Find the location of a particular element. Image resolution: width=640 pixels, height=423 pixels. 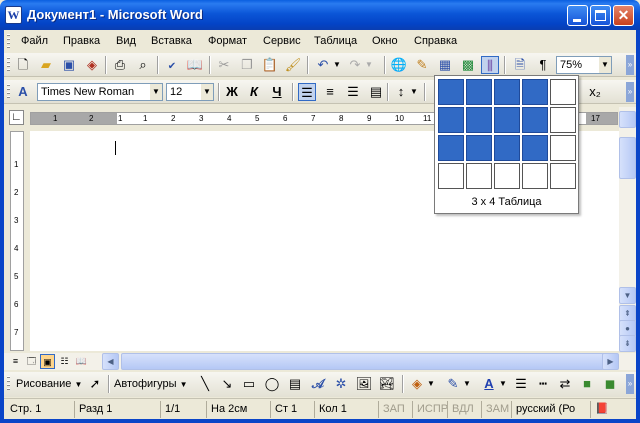

print-preview-button: ⌕ is located at coordinates (143, 65).